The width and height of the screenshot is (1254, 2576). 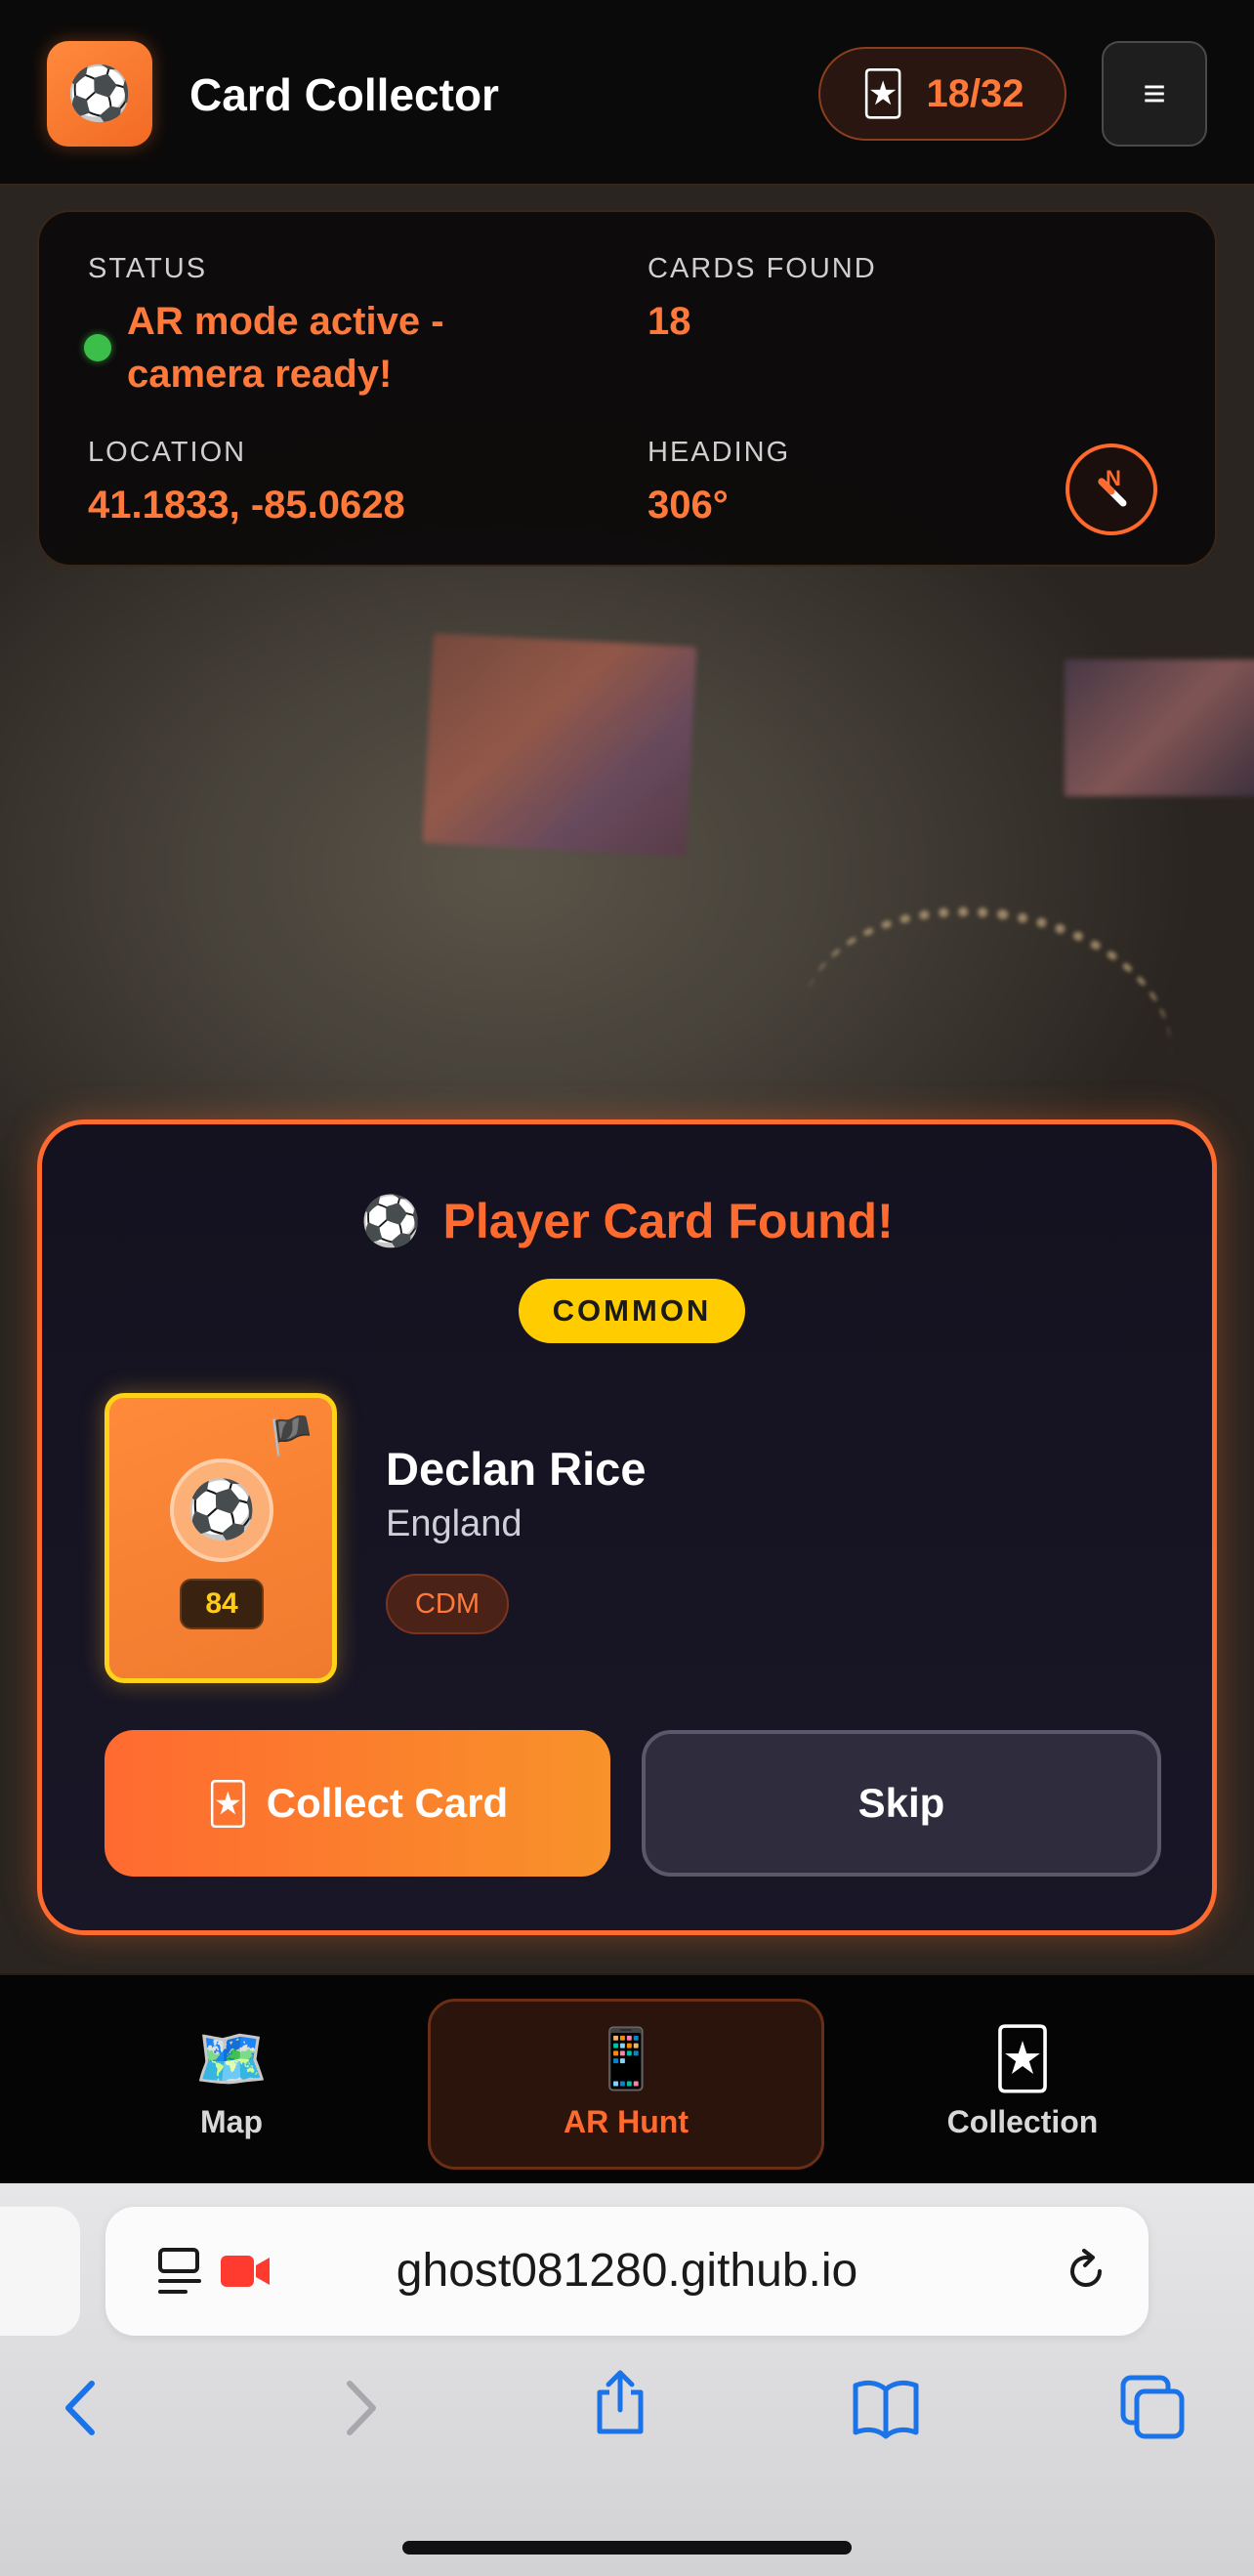 I want to click on heading-label: HEADING, so click(x=719, y=452).